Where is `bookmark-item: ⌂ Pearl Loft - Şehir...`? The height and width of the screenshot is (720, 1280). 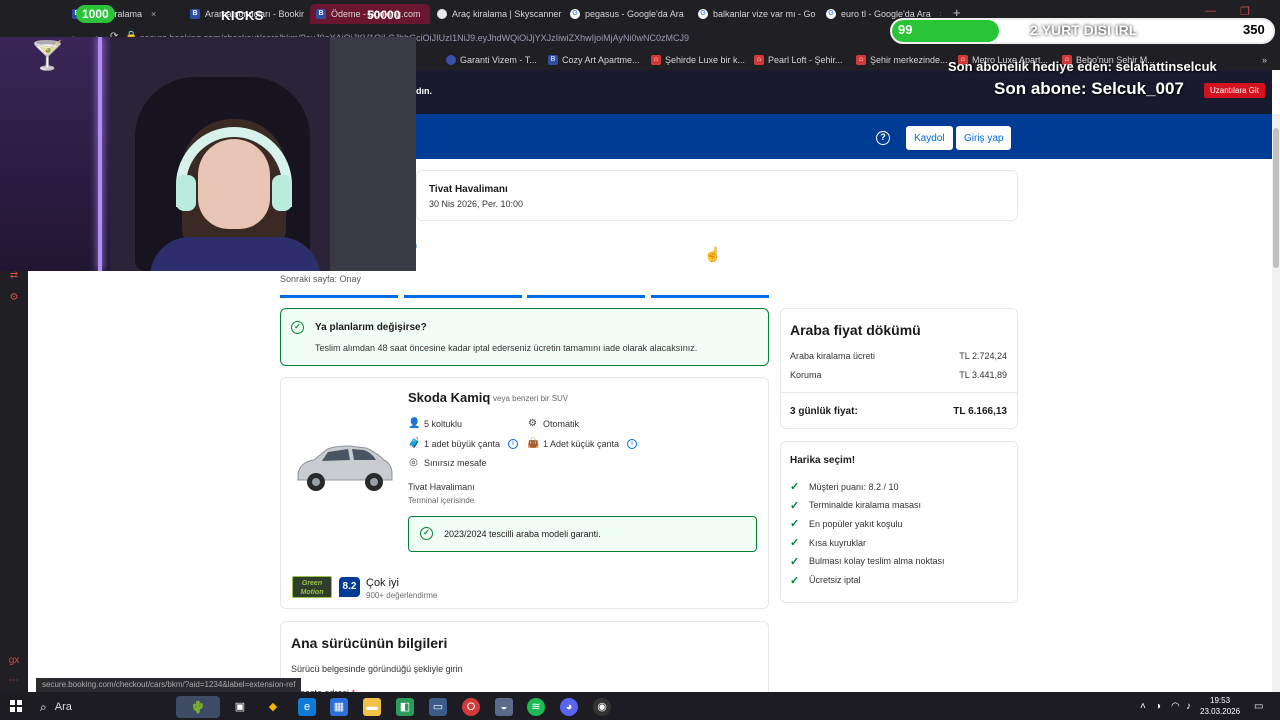
bookmark-item: ⌂ Pearl Loft - Şehir... is located at coordinates (798, 60).